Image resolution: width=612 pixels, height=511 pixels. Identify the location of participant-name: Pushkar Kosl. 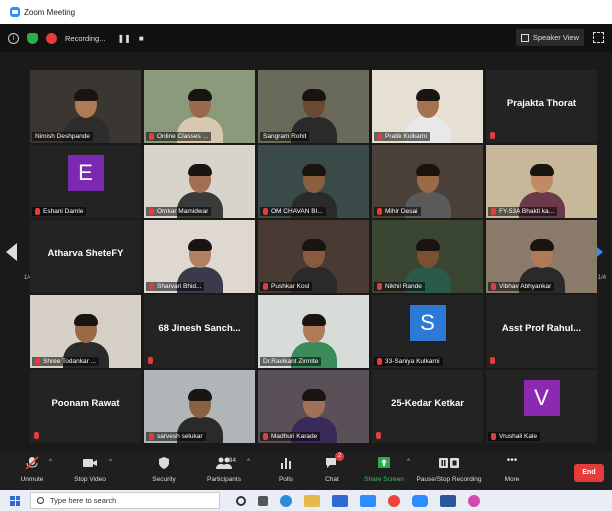
(290, 286).